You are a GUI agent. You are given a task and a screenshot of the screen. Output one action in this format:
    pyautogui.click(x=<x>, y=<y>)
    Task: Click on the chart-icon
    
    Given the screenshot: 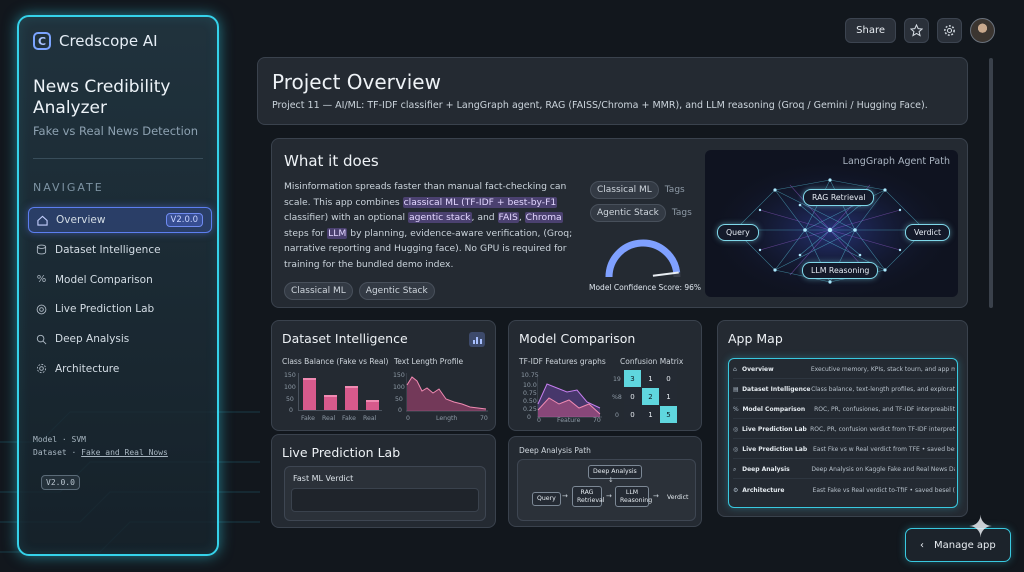 What is the action you would take?
    pyautogui.click(x=477, y=339)
    